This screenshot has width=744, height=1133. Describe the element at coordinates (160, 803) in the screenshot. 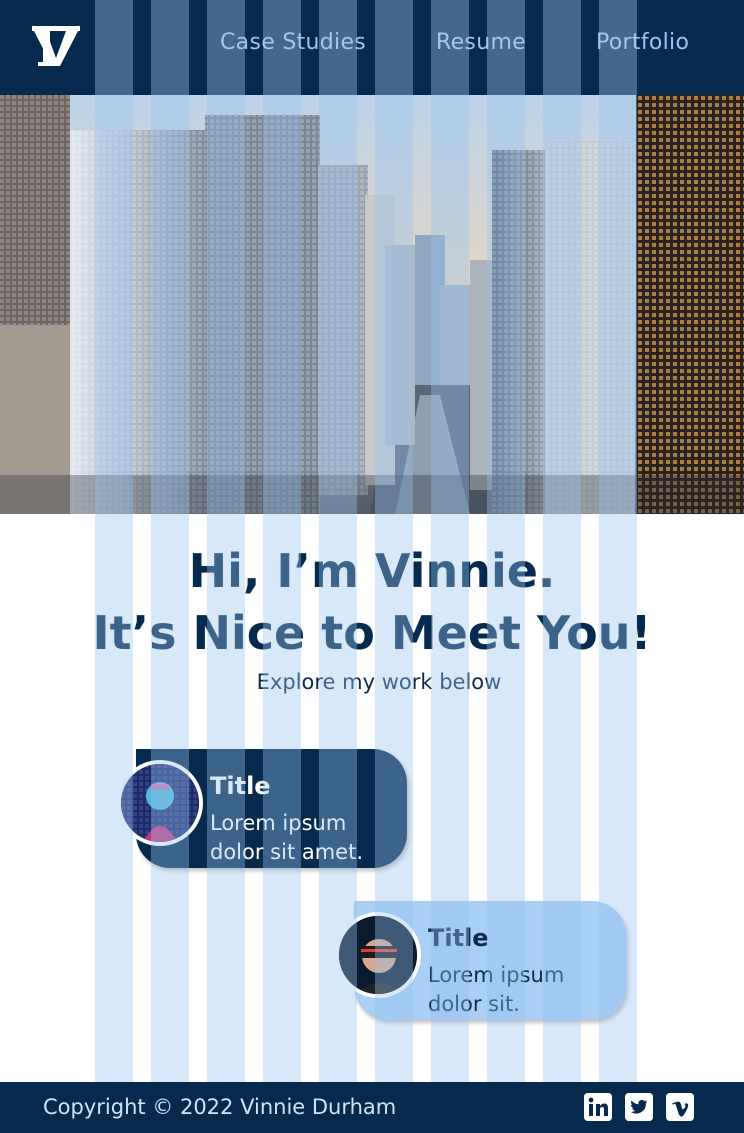

I see `woman-portrait-avatar` at that location.